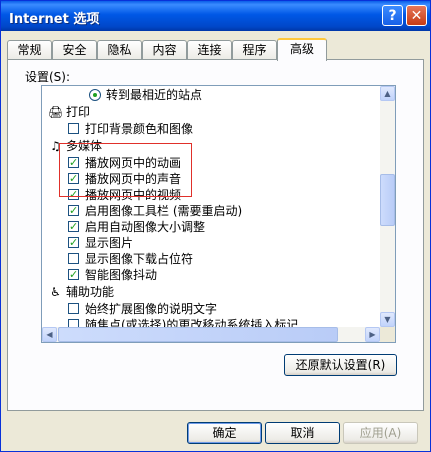  I want to click on restore-defaults-button: 还原默认设置(R), so click(340, 365).